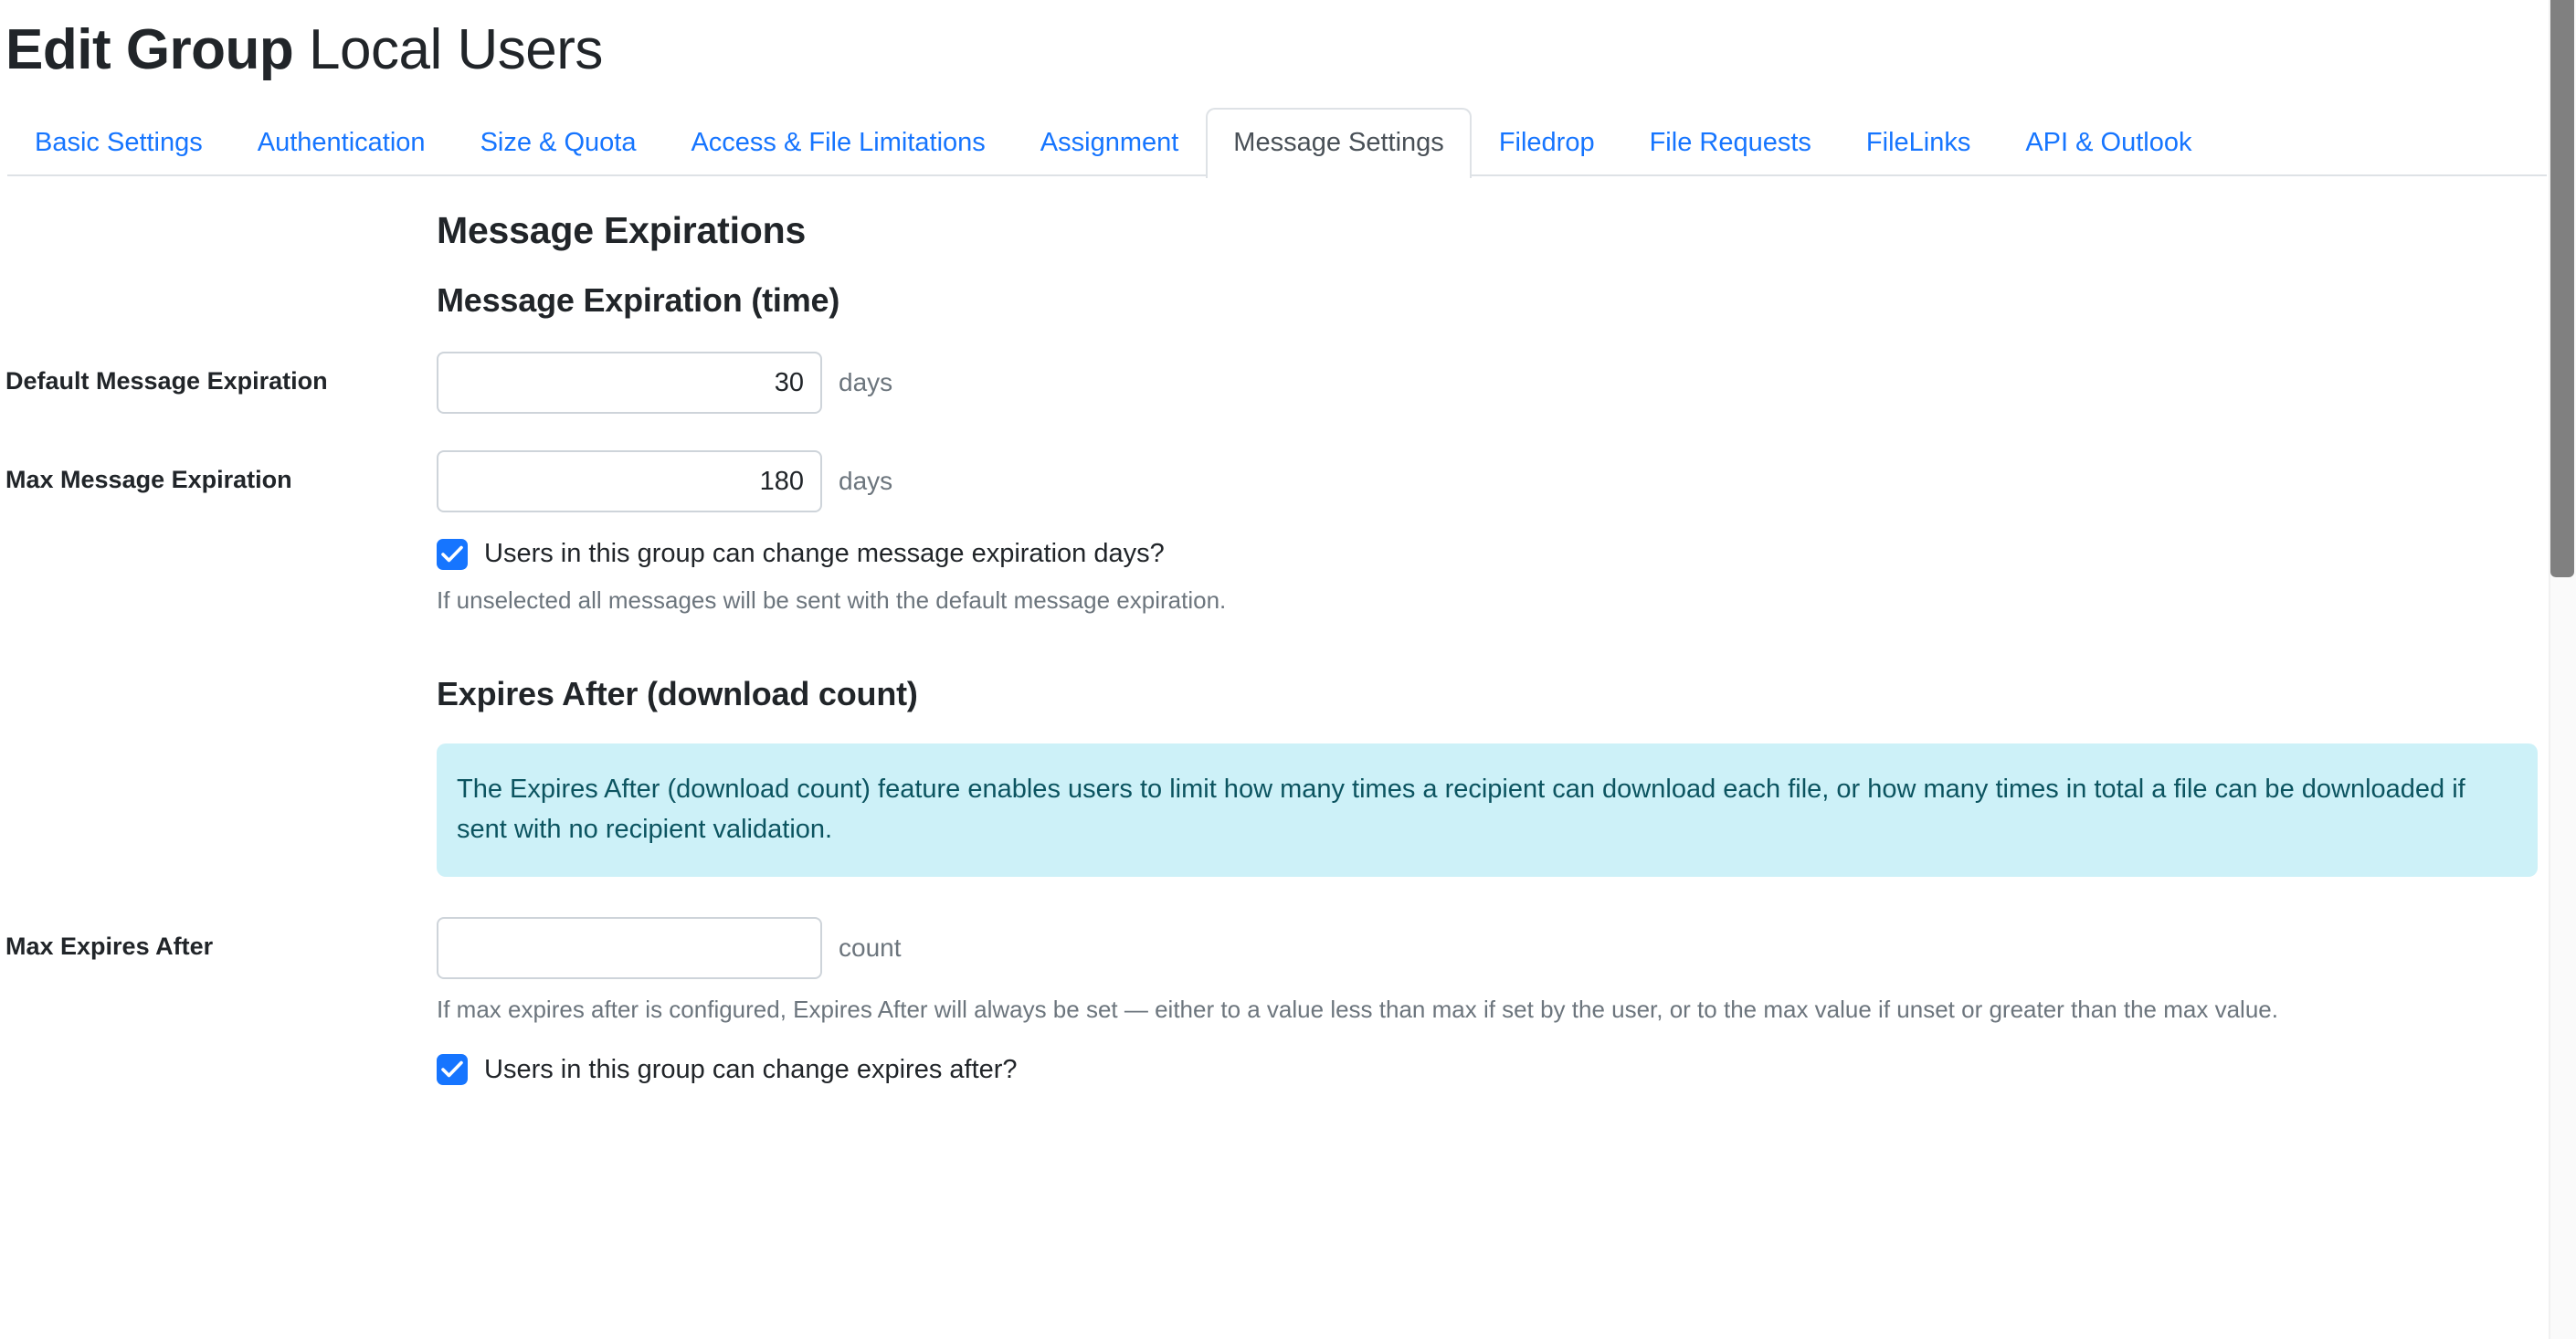 This screenshot has height=1339, width=2576. Describe the element at coordinates (1339, 143) in the screenshot. I see `tab-message-settings: Message Settings` at that location.